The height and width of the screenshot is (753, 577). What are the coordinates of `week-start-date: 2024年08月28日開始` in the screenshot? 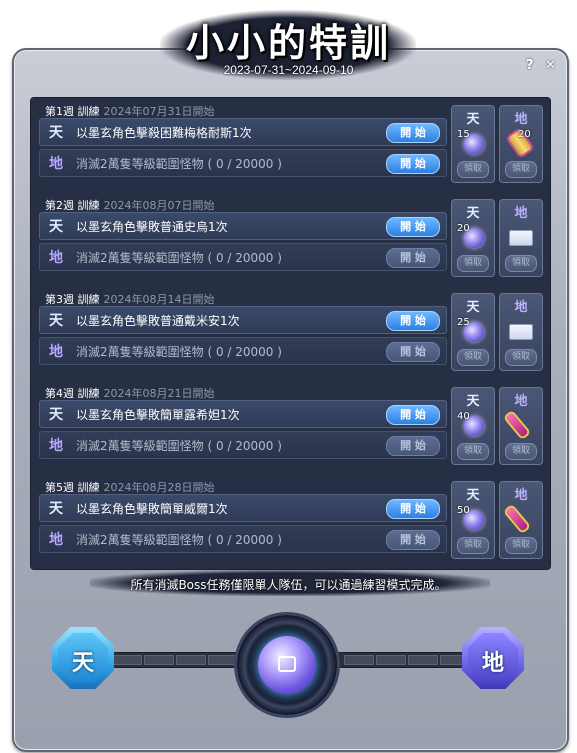 It's located at (159, 487).